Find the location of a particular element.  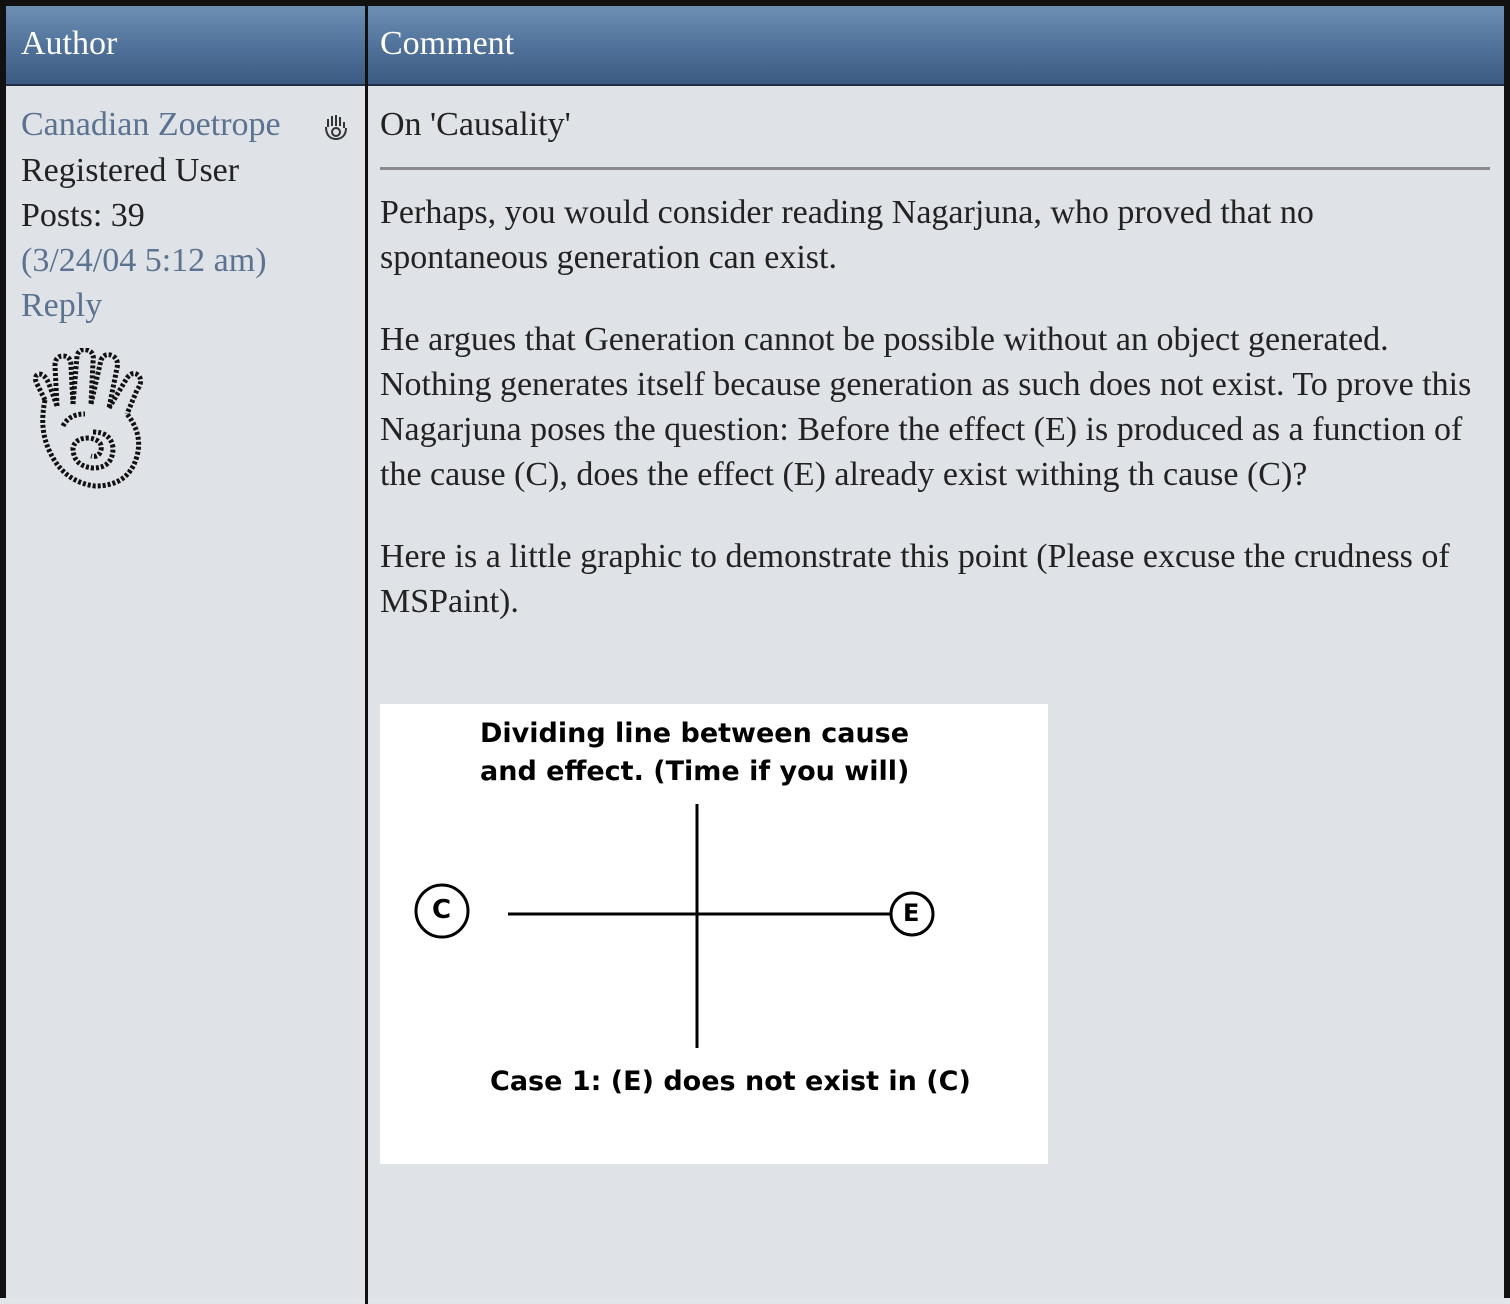

diagram-caption: Case 1: (E) does not exist in (C) is located at coordinates (730, 1081).